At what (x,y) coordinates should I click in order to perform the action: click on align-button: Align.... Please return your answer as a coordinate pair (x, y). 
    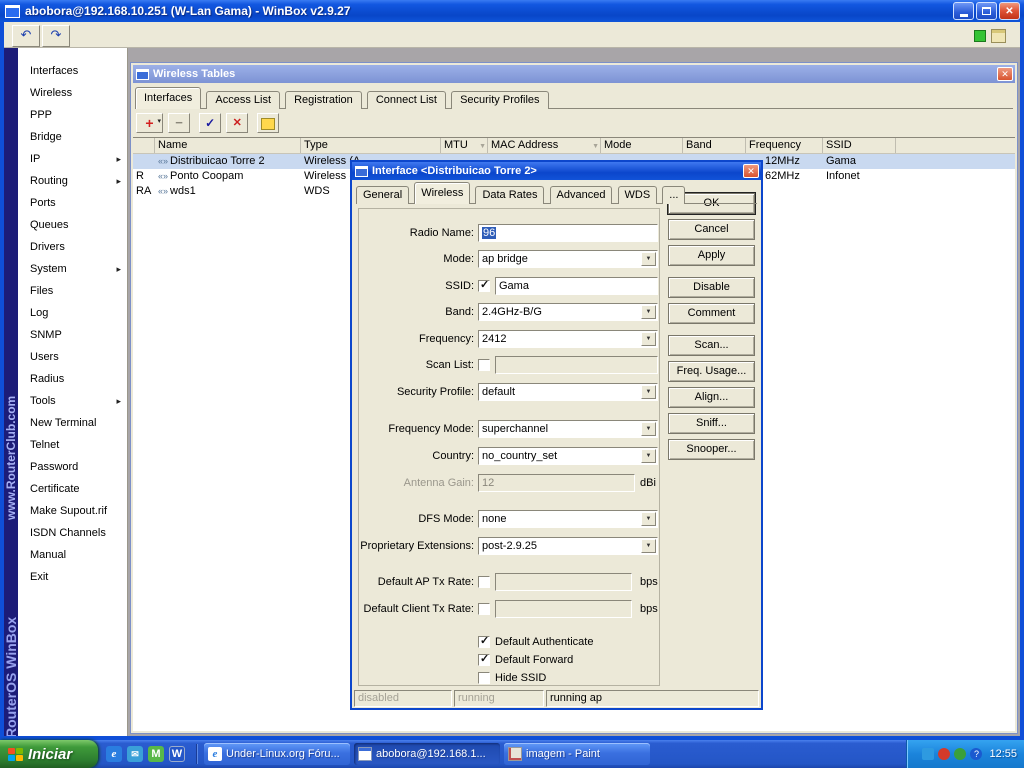
    Looking at the image, I should click on (711, 397).